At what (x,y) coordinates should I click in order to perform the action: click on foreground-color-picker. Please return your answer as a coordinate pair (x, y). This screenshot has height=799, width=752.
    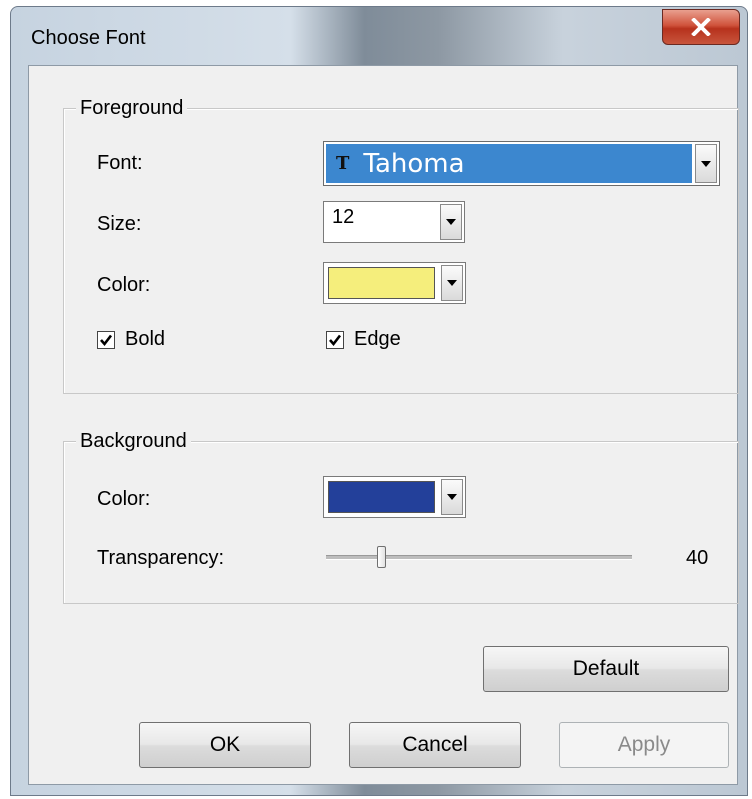
    Looking at the image, I should click on (394, 283).